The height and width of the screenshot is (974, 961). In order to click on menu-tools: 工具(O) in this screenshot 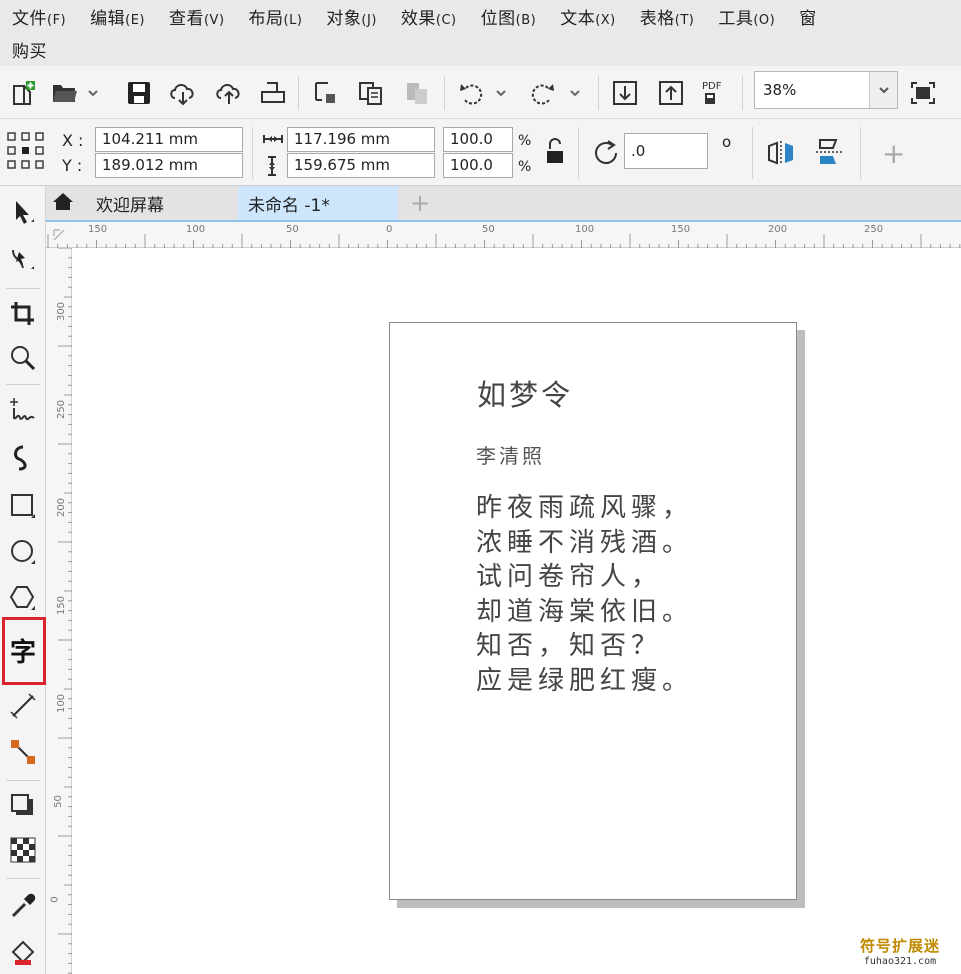, I will do `click(746, 16)`.